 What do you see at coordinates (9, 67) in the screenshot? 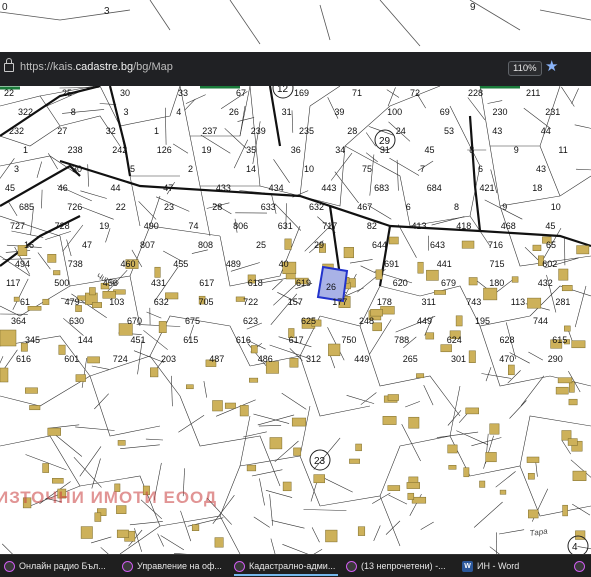
I see `lock-icon` at bounding box center [9, 67].